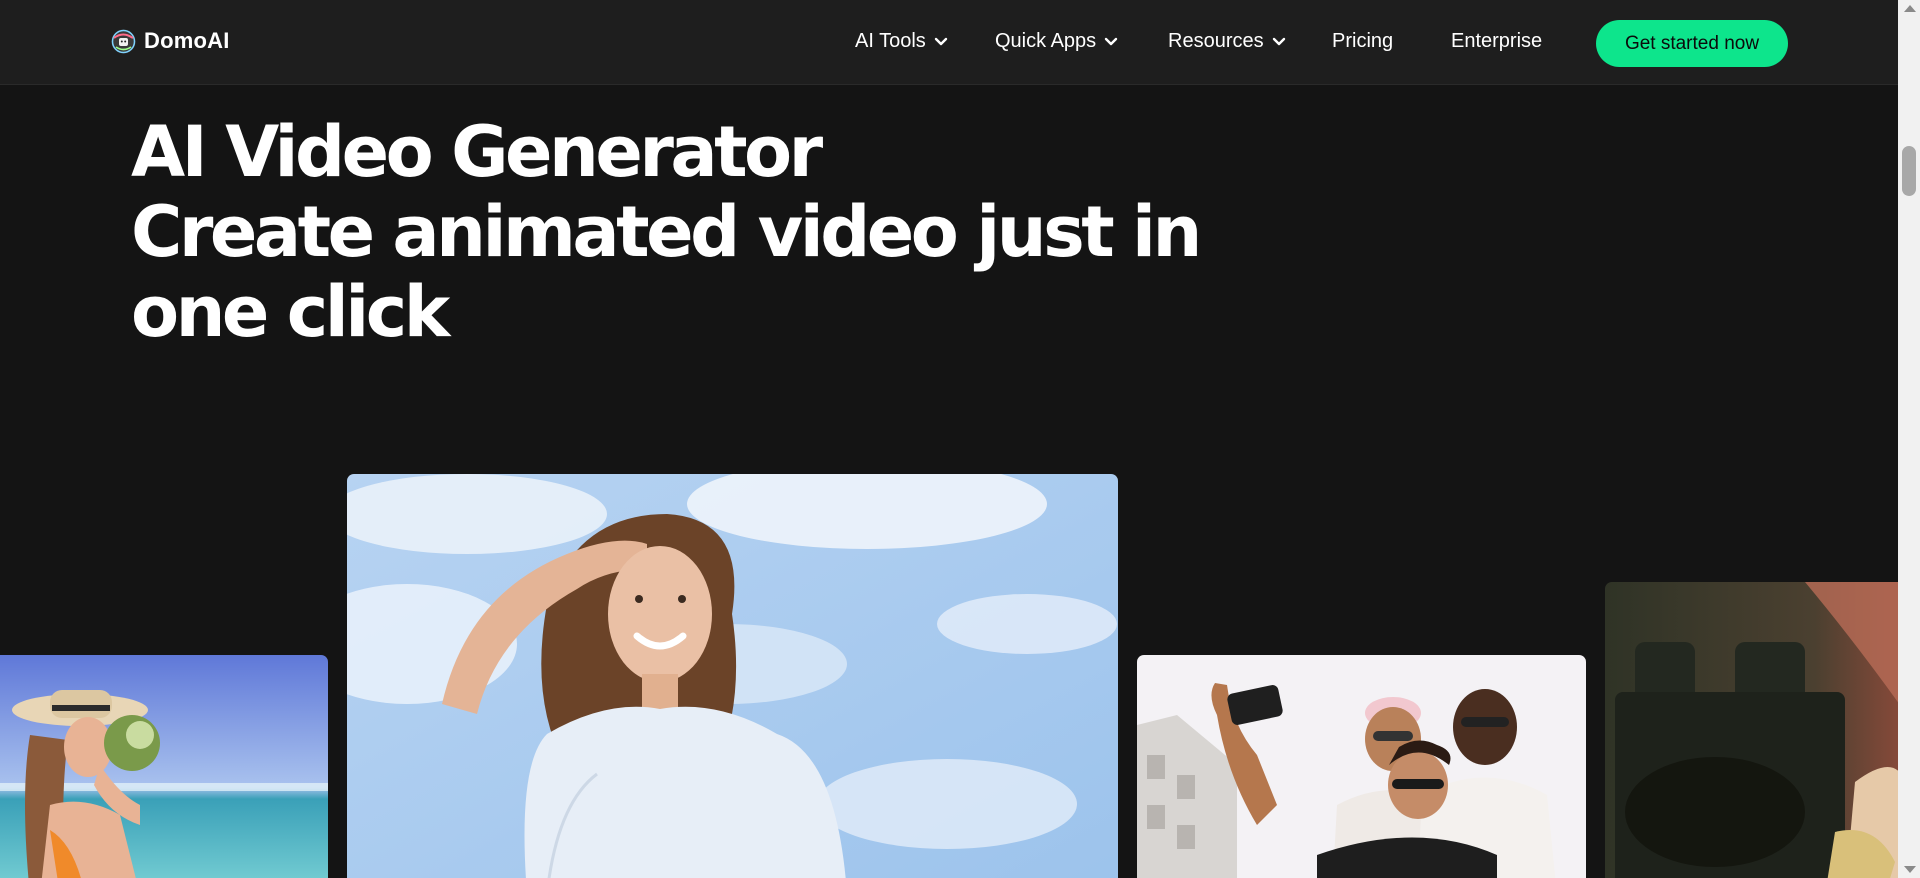 Image resolution: width=1920 pixels, height=878 pixels. I want to click on hero-title-line-2: Create animated video just in, so click(666, 232).